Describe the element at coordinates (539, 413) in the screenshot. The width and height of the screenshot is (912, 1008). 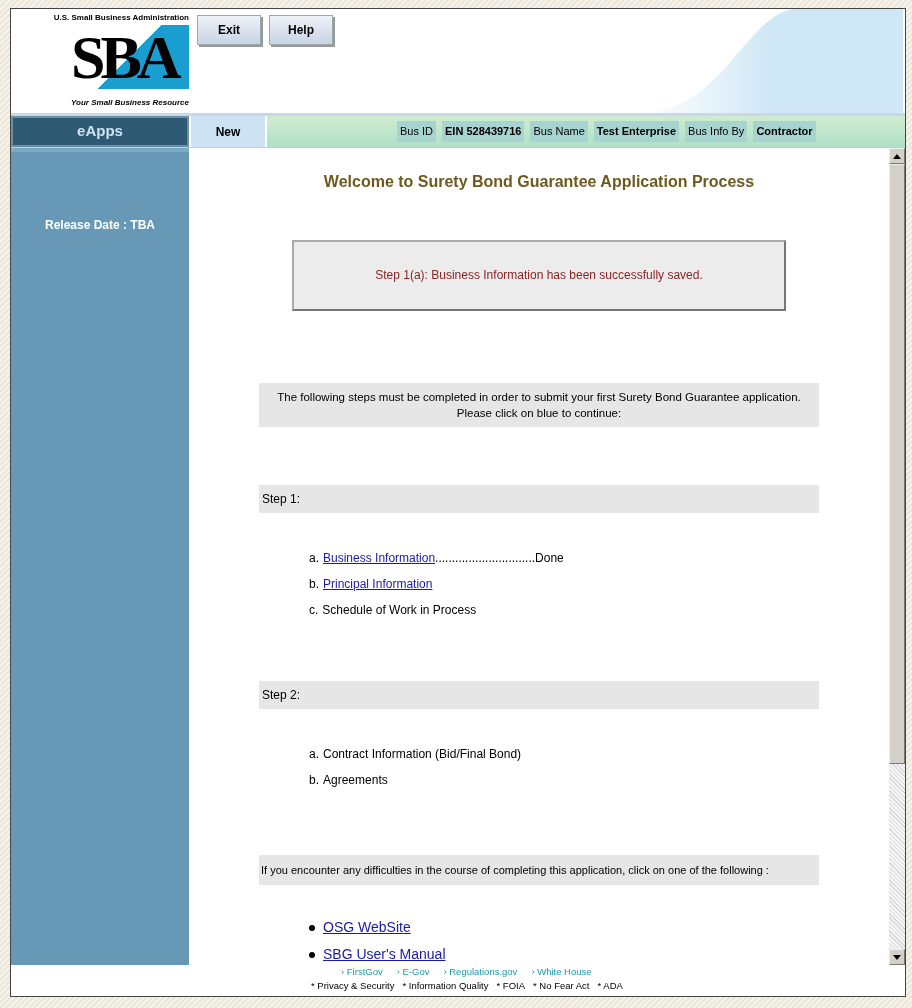
I see `instruction-line: Please click on blue to continue:` at that location.